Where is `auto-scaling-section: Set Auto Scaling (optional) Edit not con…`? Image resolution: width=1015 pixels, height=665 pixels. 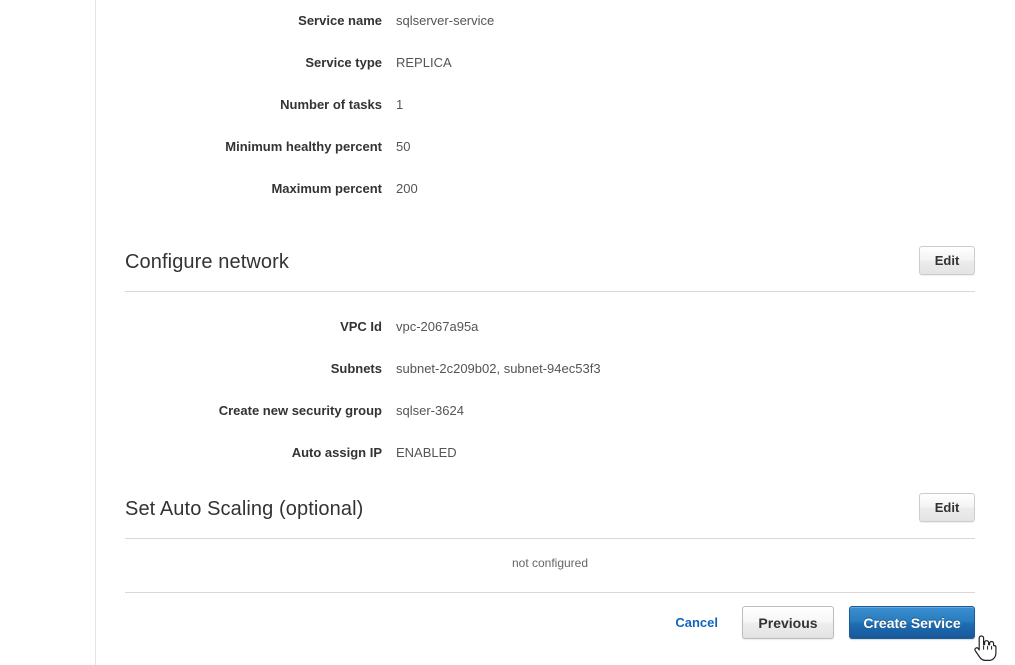 auto-scaling-section: Set Auto Scaling (optional) Edit not con… is located at coordinates (555, 532).